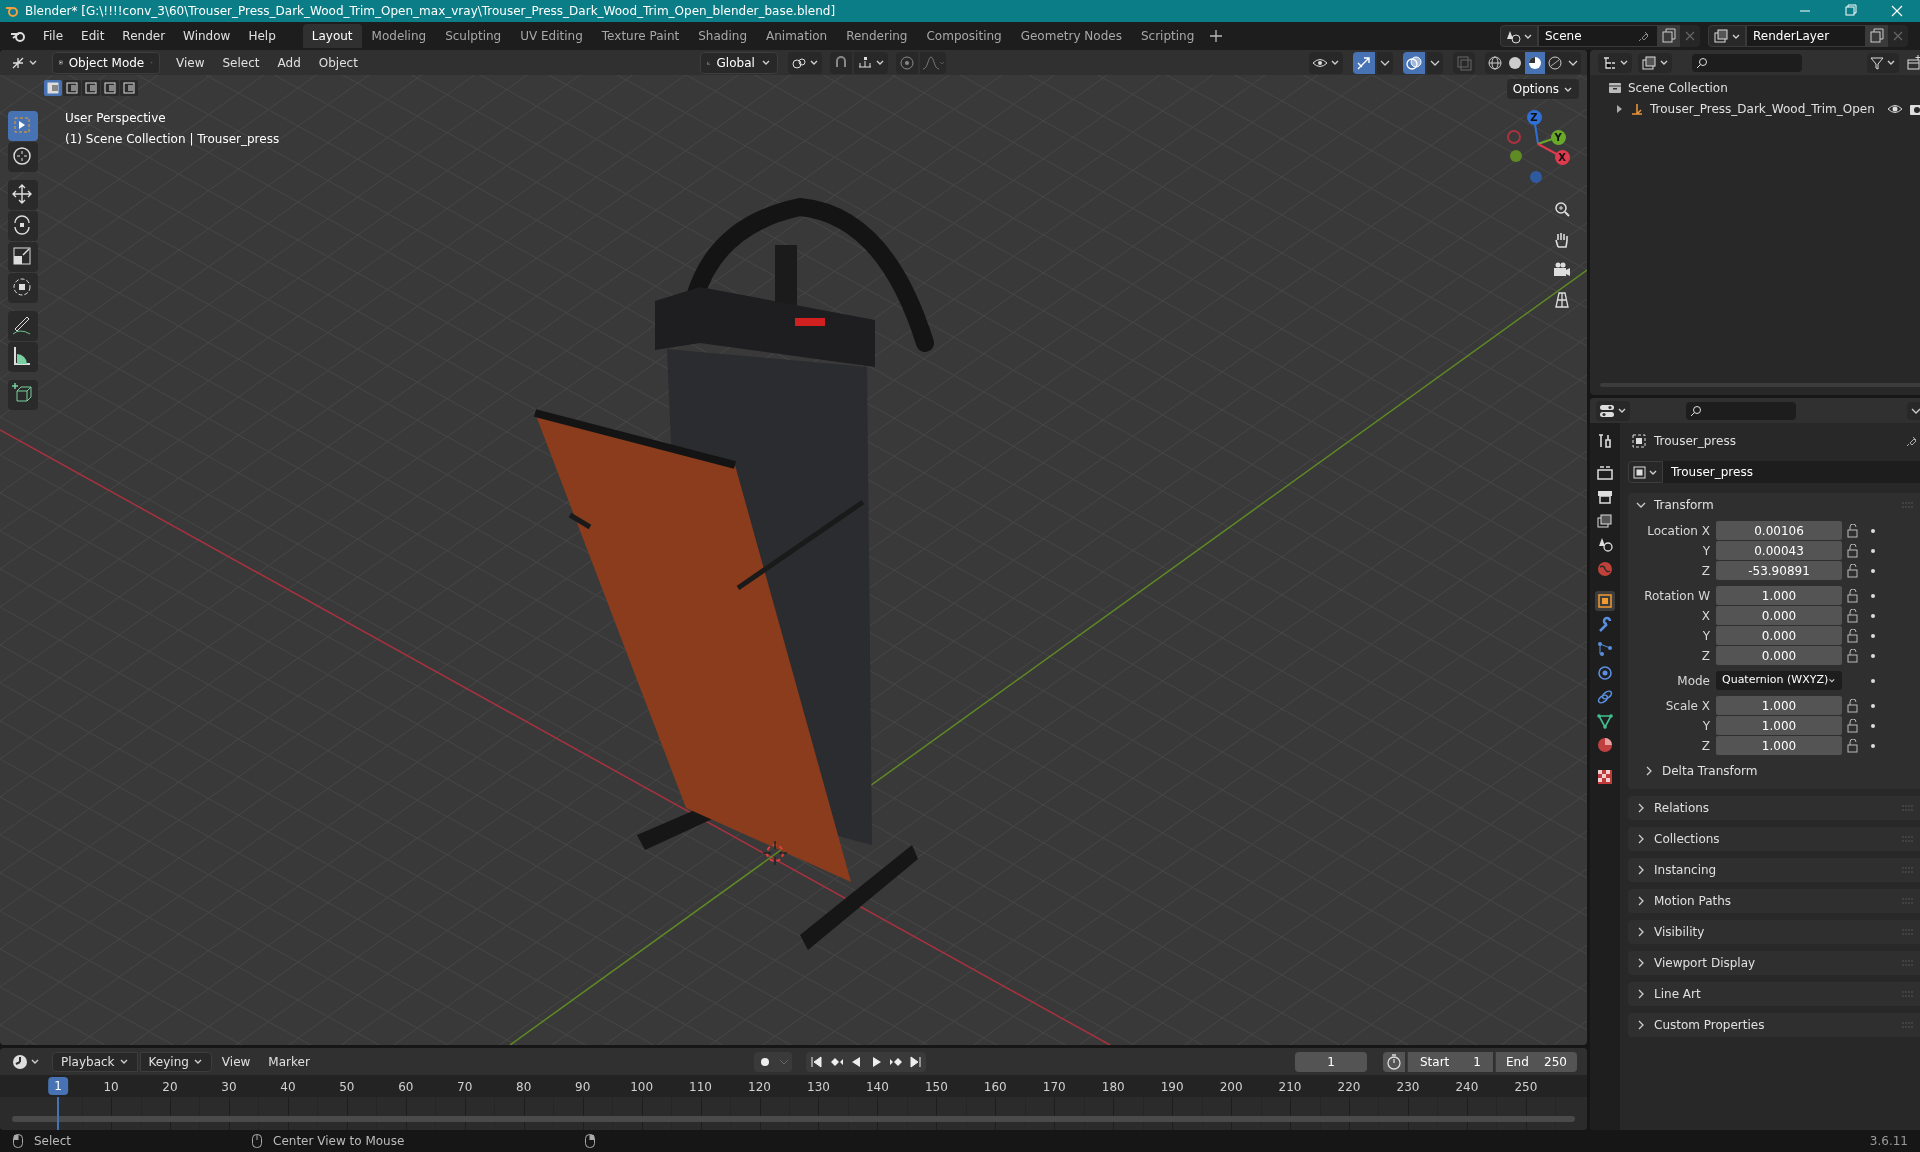 The height and width of the screenshot is (1152, 1920). I want to click on options-dropdown: Options, so click(1542, 89).